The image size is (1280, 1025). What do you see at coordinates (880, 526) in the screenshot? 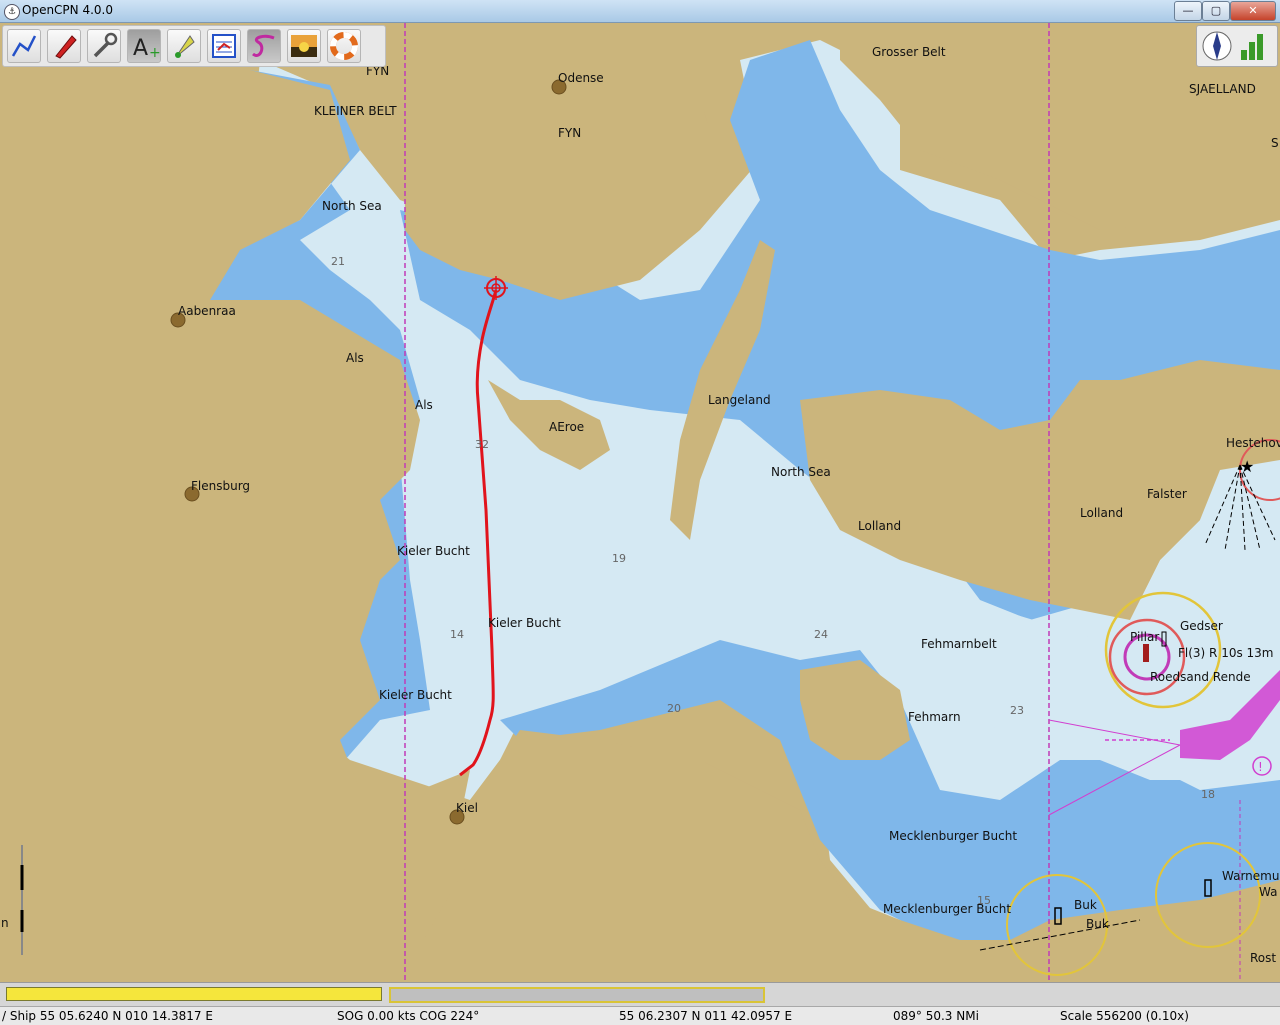
I see `label-lolland: Lolland` at bounding box center [880, 526].